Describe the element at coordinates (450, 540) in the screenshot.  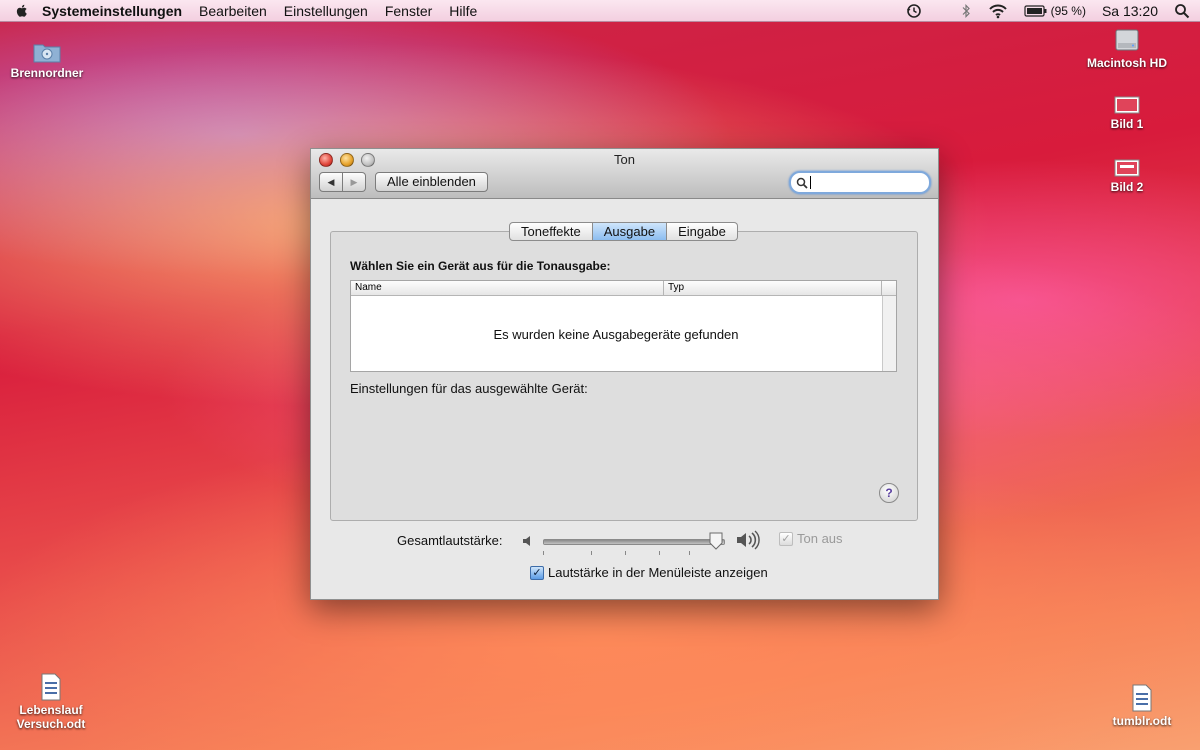
I see `output-volume-label: Gesamtlautstärke:` at that location.